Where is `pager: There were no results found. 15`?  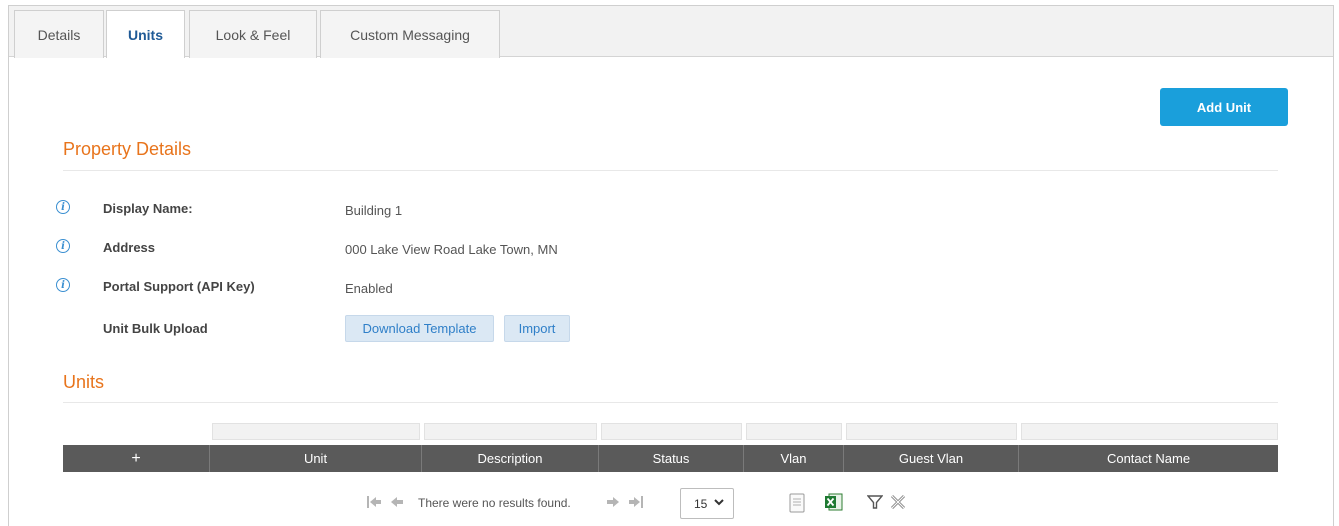 pager: There were no results found. 15 is located at coordinates (671, 503).